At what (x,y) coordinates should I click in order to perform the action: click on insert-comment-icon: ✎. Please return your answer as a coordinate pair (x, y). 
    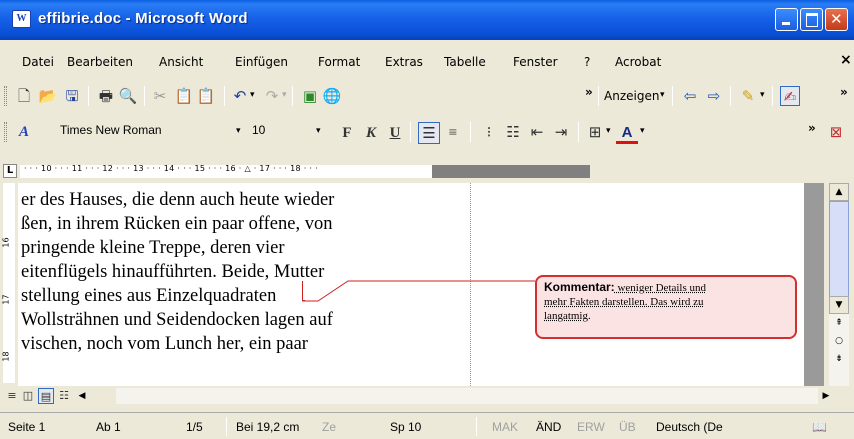
    Looking at the image, I should click on (748, 96).